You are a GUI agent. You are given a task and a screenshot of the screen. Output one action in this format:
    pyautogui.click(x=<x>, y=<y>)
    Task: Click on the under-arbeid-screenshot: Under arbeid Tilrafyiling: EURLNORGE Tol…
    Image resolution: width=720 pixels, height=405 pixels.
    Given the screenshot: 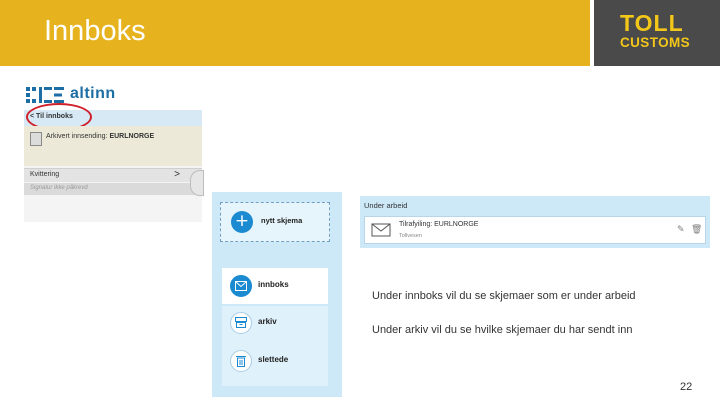 What is the action you would take?
    pyautogui.click(x=535, y=222)
    